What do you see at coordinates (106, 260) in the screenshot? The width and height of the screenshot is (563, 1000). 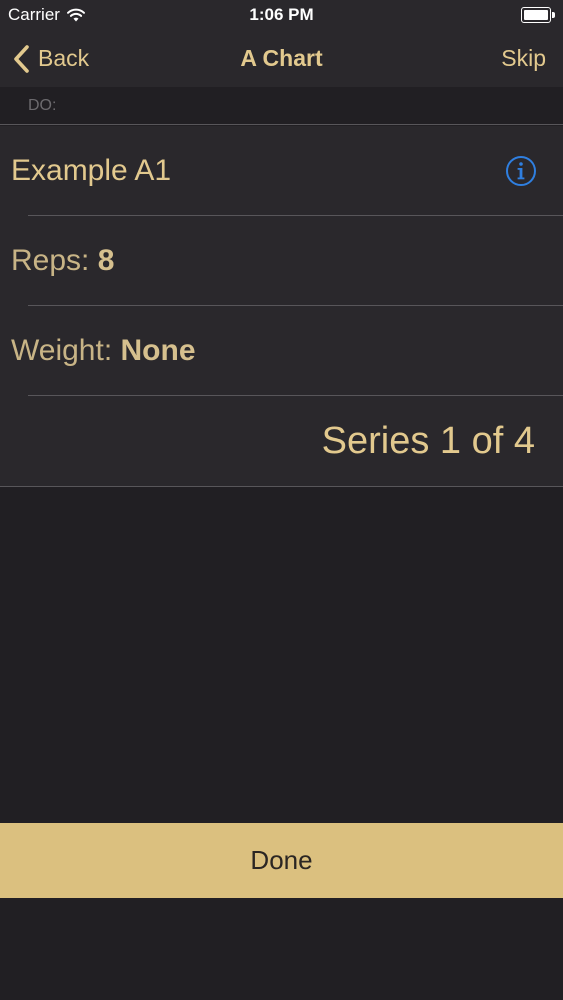 I see `reps-value: 8` at bounding box center [106, 260].